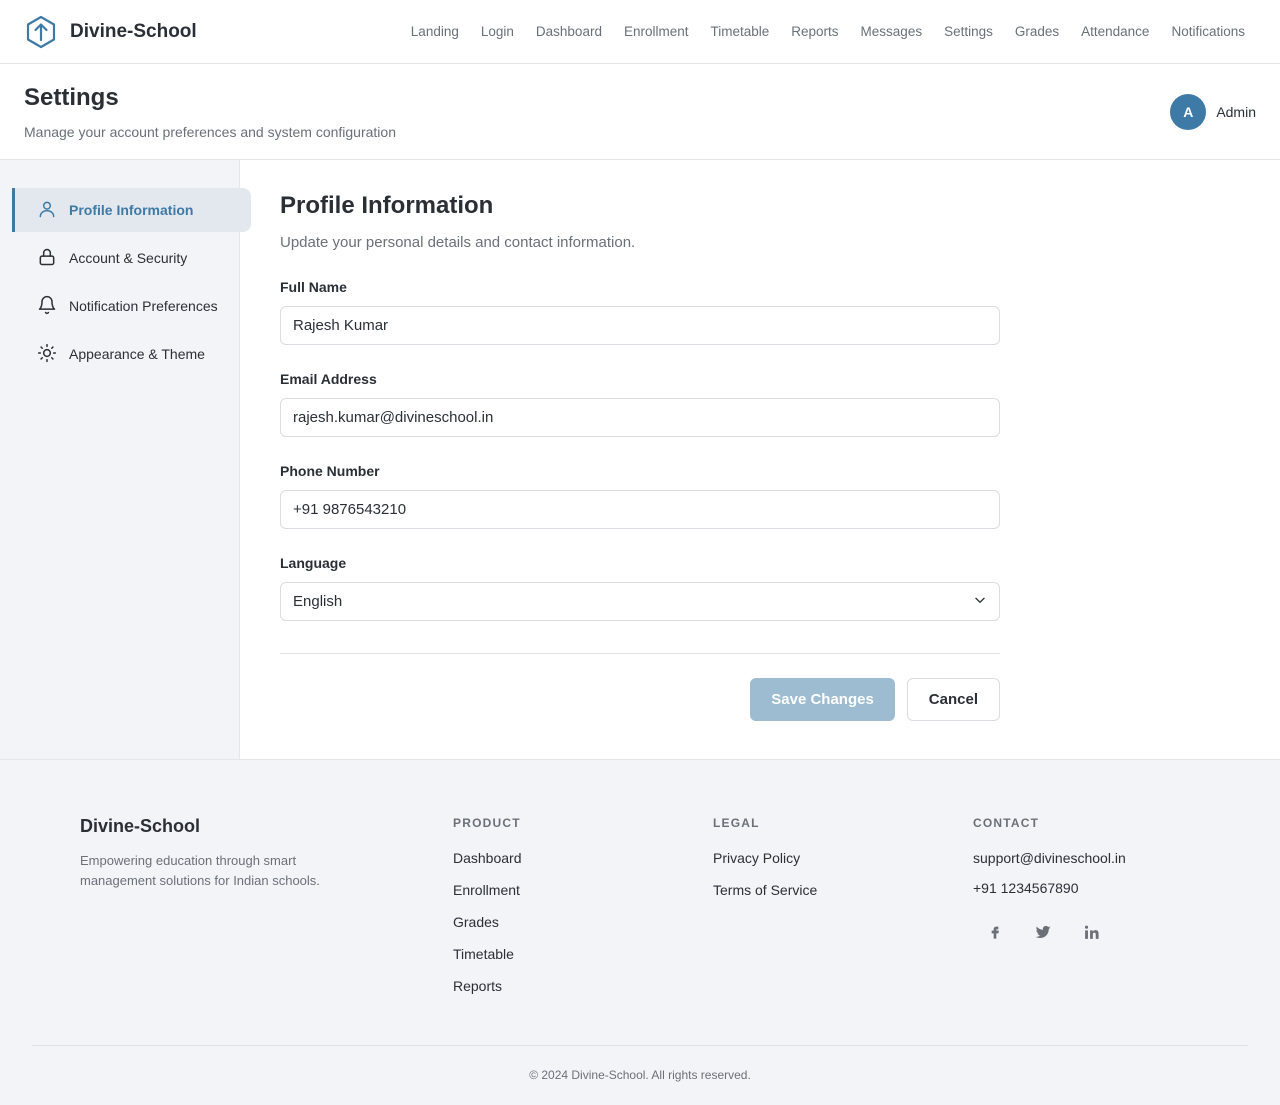  I want to click on sidebar-item-account-security: Account & Security, so click(131, 258).